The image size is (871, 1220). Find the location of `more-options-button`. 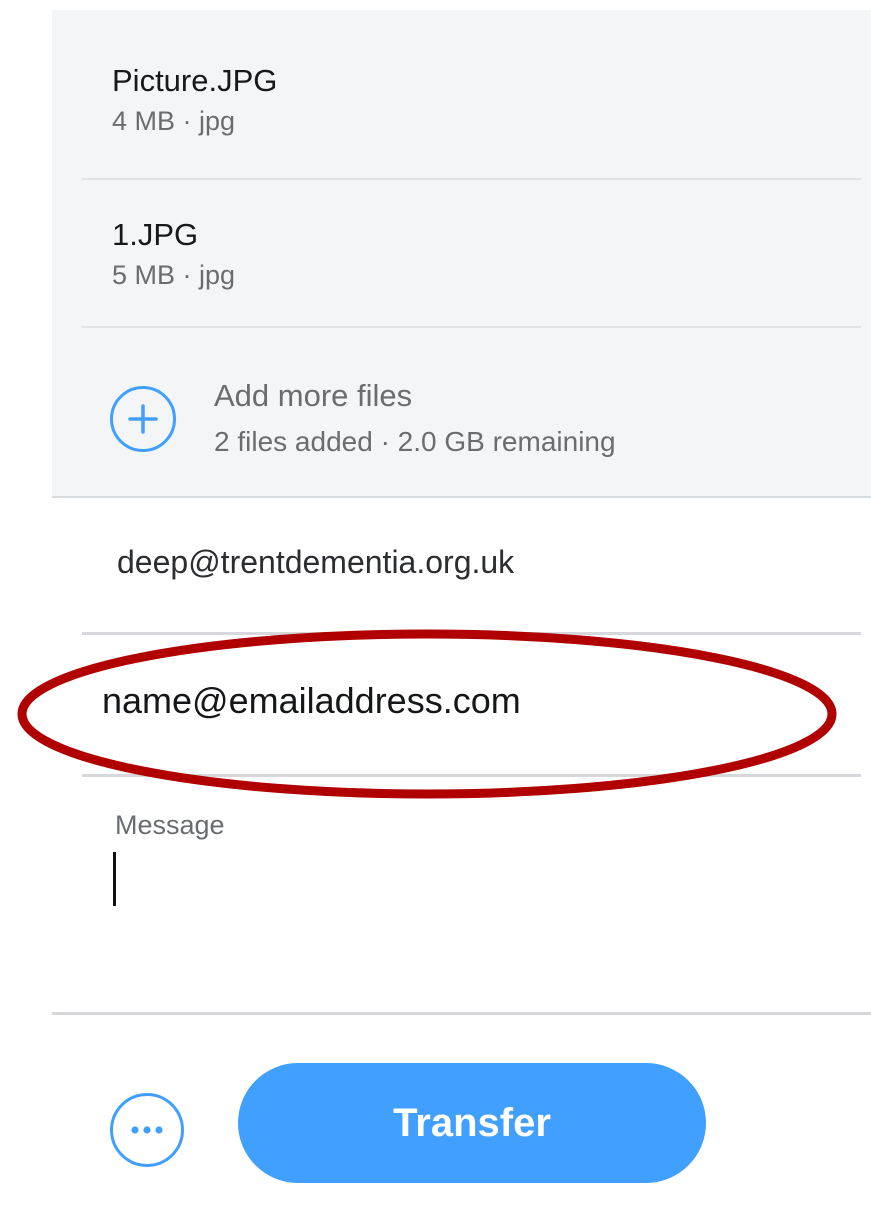

more-options-button is located at coordinates (147, 1130).